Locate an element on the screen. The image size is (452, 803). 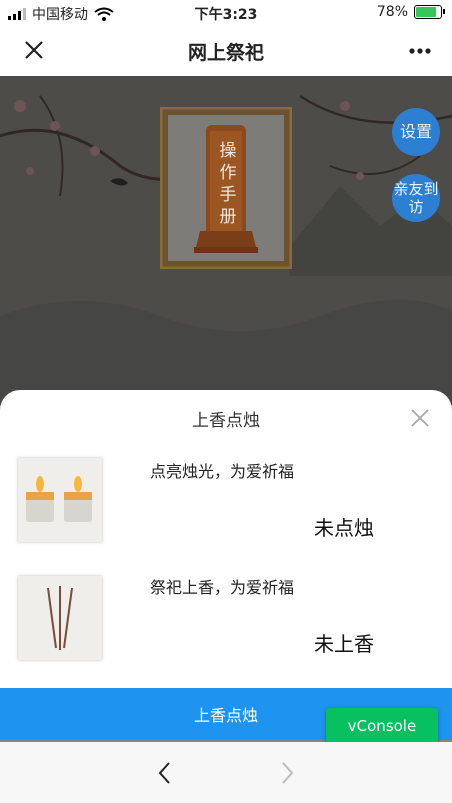
status-right: 78% is located at coordinates (410, 12).